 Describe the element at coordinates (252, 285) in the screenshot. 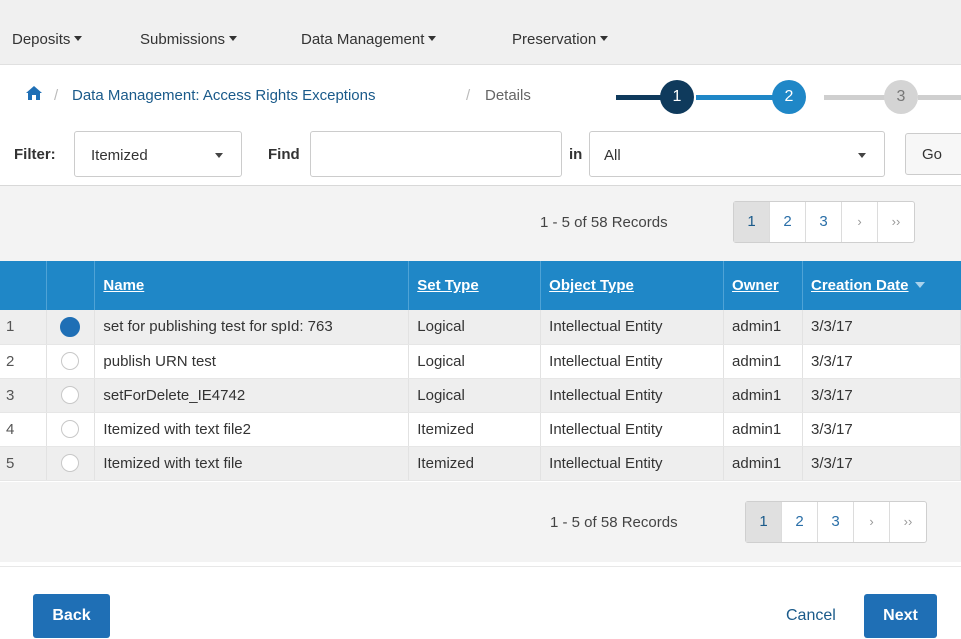

I see `col-name-header: Name` at that location.